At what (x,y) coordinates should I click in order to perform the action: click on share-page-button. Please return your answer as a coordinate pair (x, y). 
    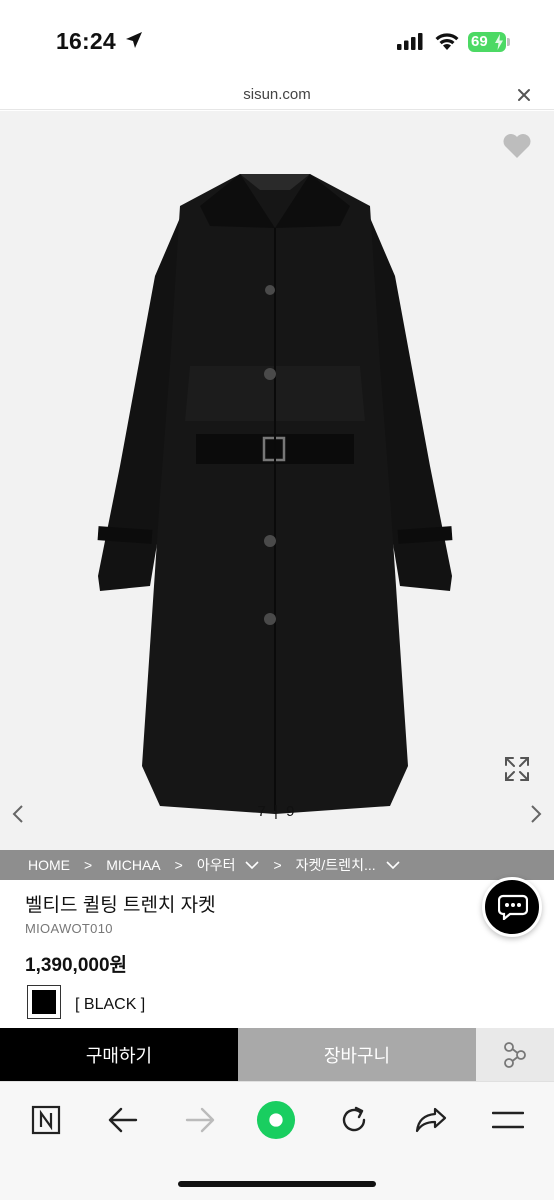
    Looking at the image, I should click on (431, 1120).